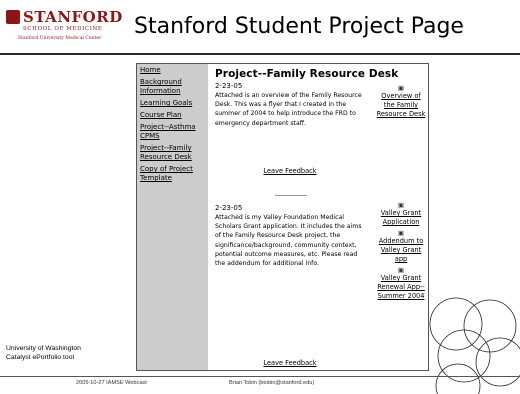 The image size is (520, 394). I want to click on slide-title: Stanford Student Project Page, so click(299, 26).